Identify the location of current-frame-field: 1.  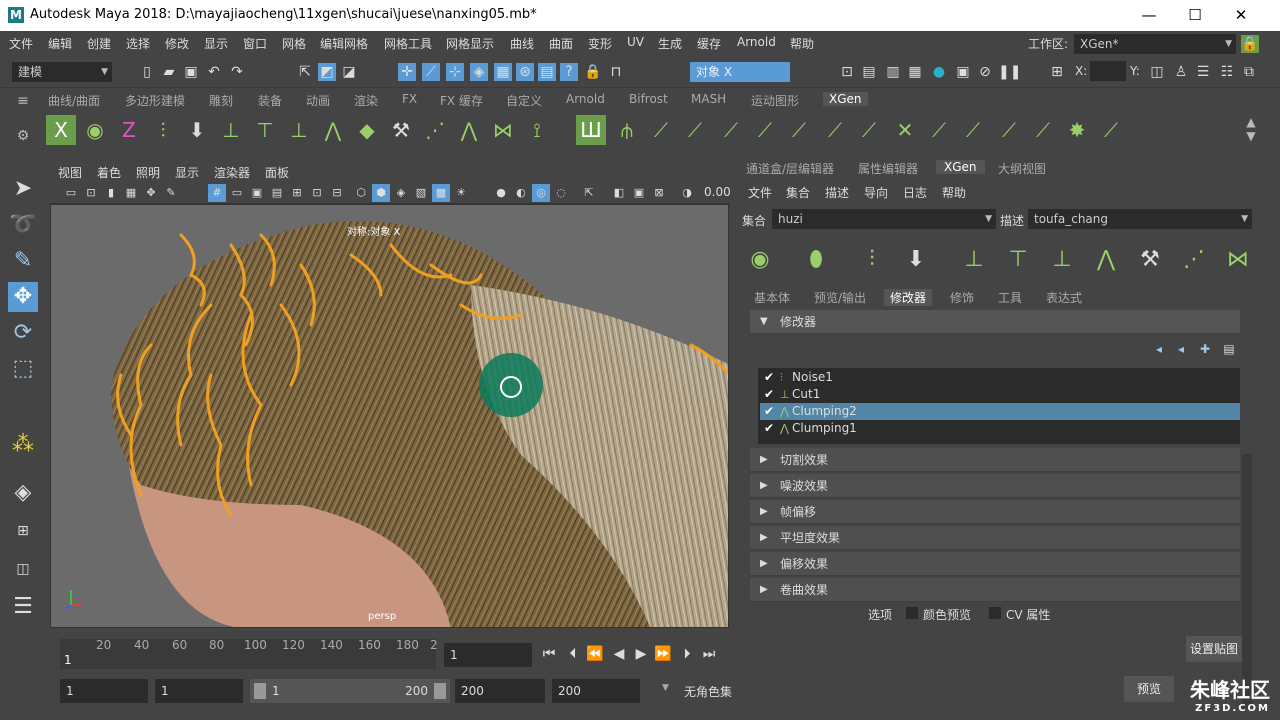
(488, 655).